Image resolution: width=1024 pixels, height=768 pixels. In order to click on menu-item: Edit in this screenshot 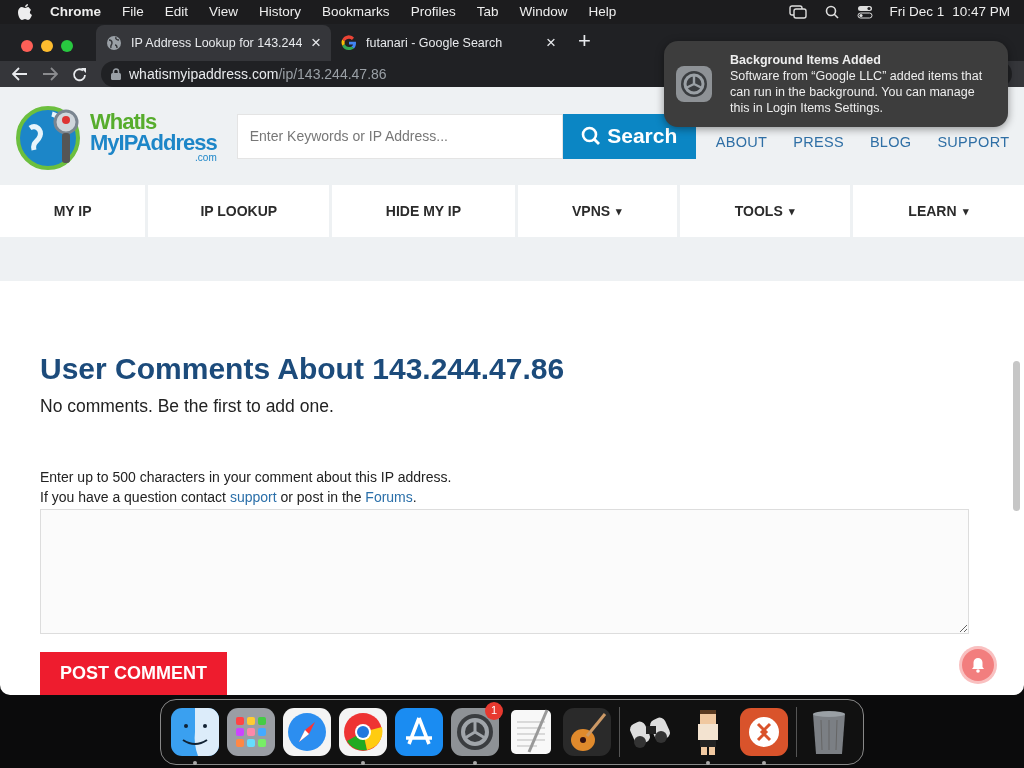, I will do `click(176, 12)`.